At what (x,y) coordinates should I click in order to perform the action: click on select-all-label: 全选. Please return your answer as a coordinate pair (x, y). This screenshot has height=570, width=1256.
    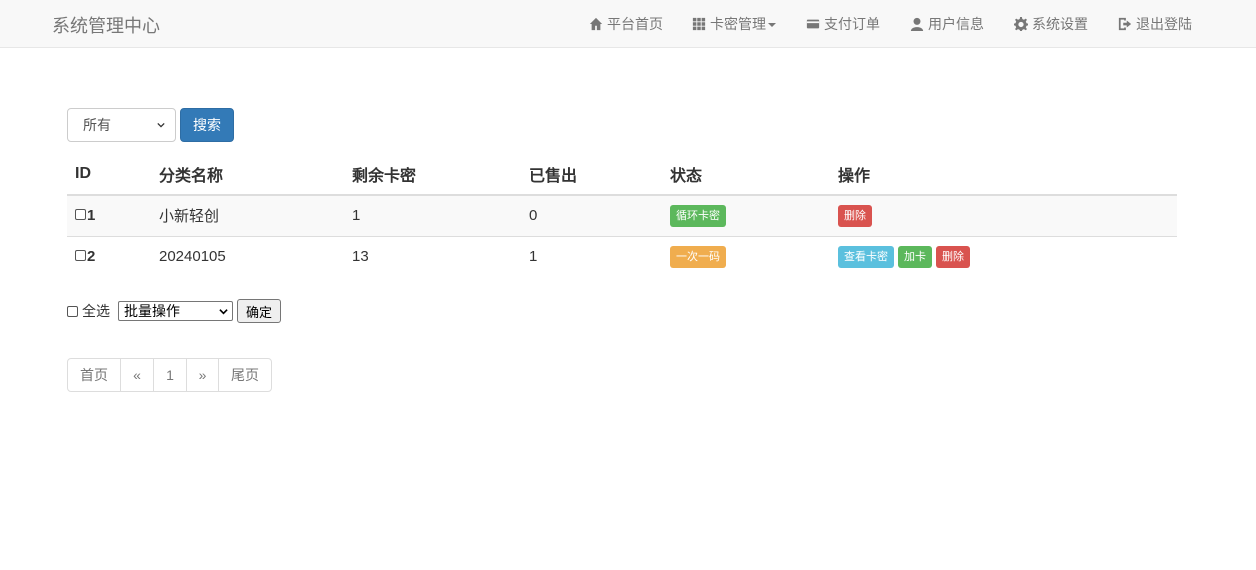
    Looking at the image, I should click on (96, 311).